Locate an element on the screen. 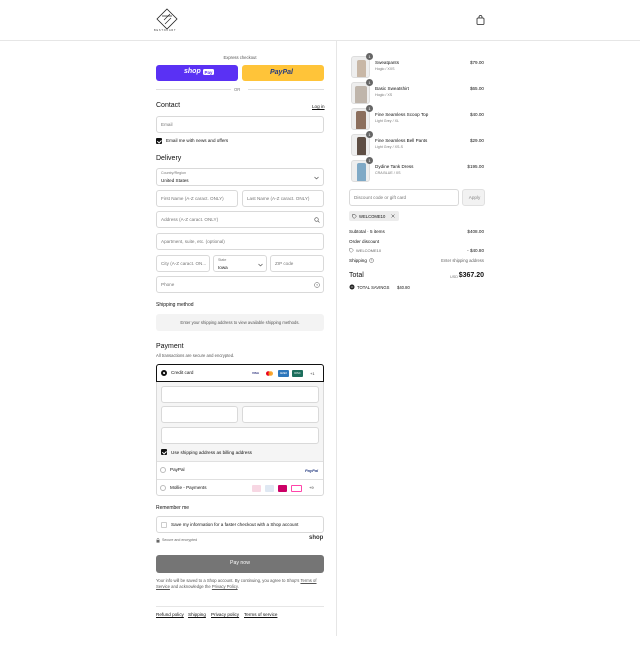 The image size is (640, 658). shipping-label: Shipping is located at coordinates (358, 260).